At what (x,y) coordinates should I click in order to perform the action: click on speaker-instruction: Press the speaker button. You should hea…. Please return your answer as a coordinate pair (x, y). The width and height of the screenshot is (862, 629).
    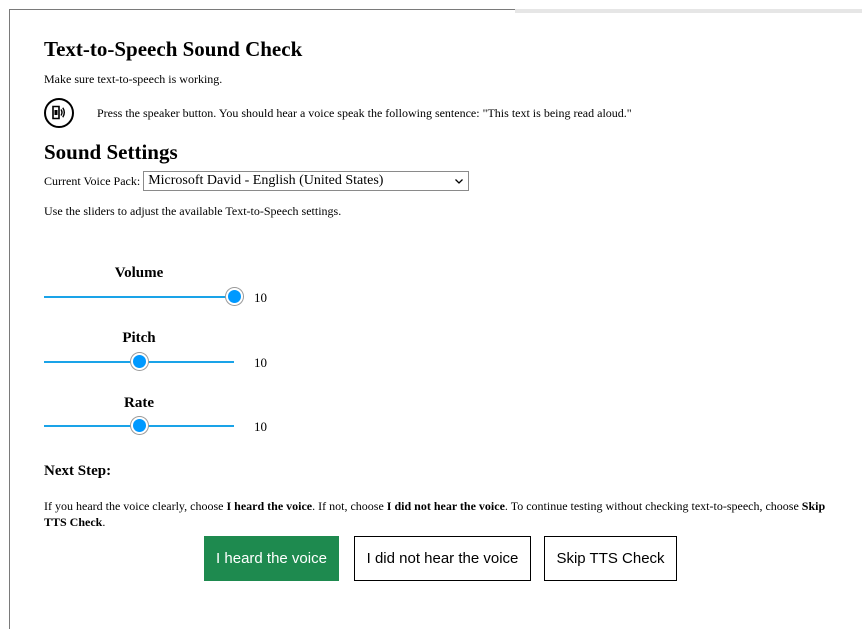
    Looking at the image, I should click on (364, 113).